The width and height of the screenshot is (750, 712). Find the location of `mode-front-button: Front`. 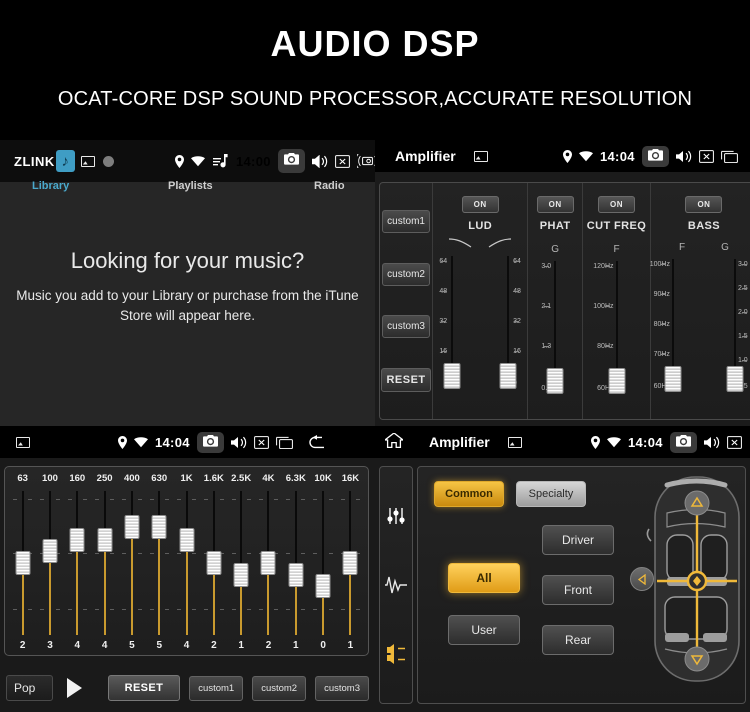

mode-front-button: Front is located at coordinates (578, 590).